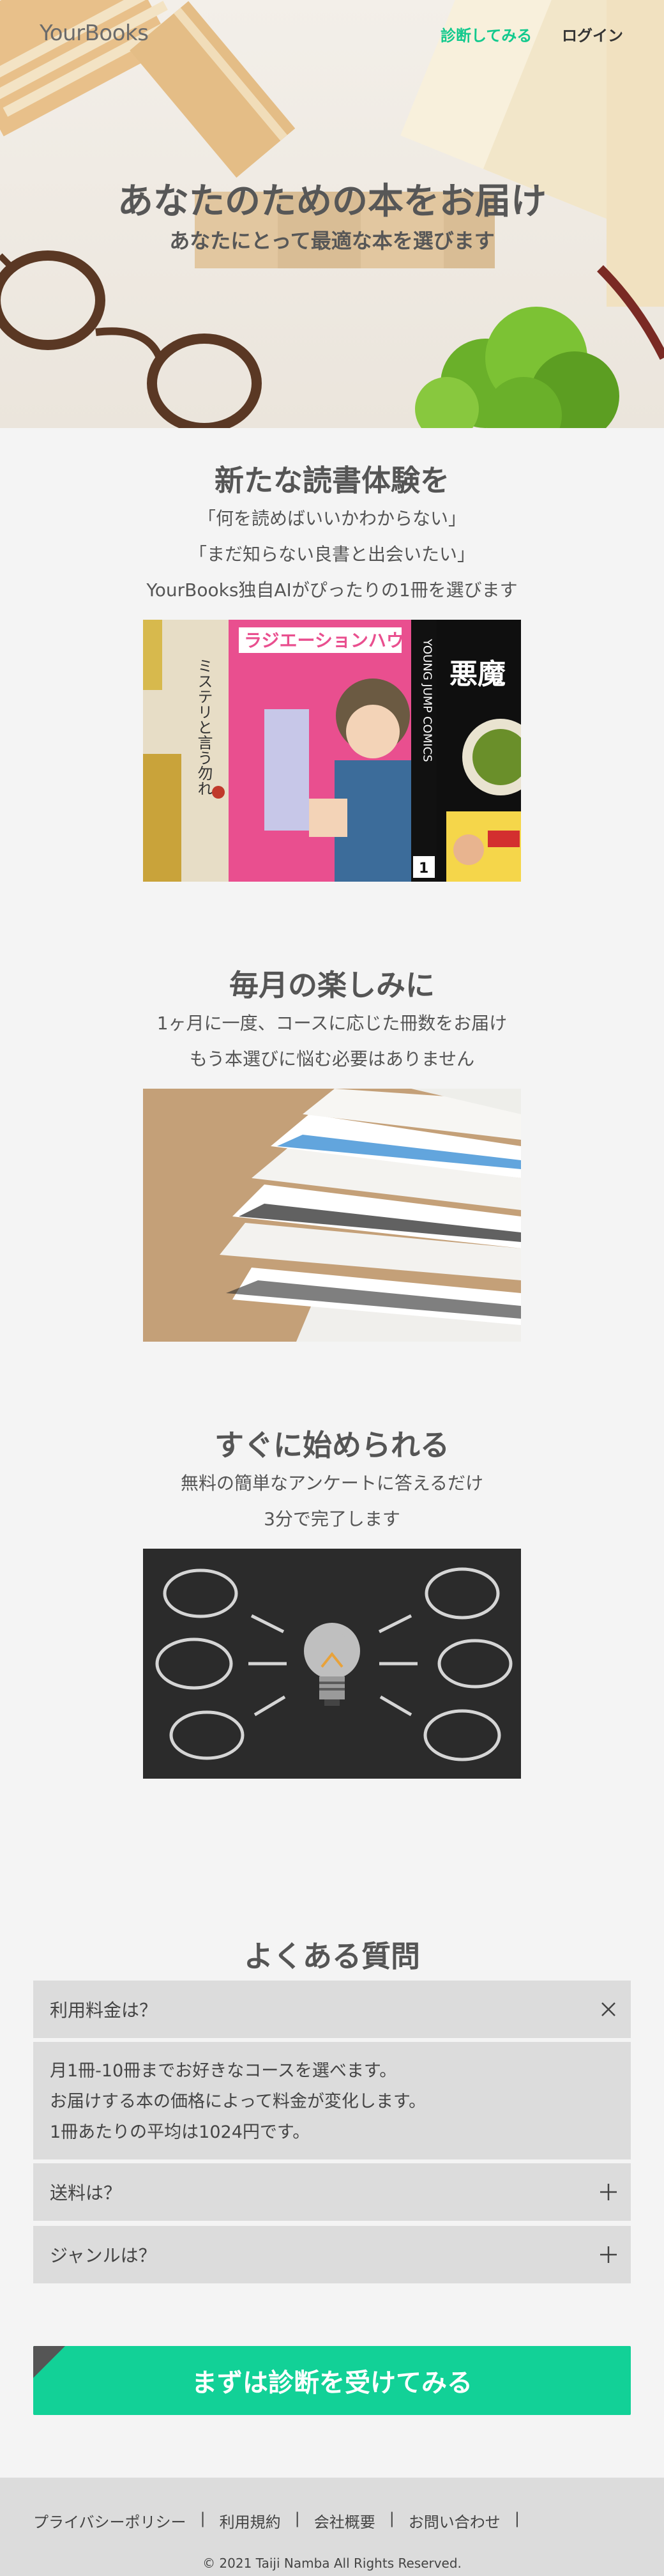  What do you see at coordinates (332, 1483) in the screenshot?
I see `section3-line-1: 無料の簡単なアンケートに答えるだけ` at bounding box center [332, 1483].